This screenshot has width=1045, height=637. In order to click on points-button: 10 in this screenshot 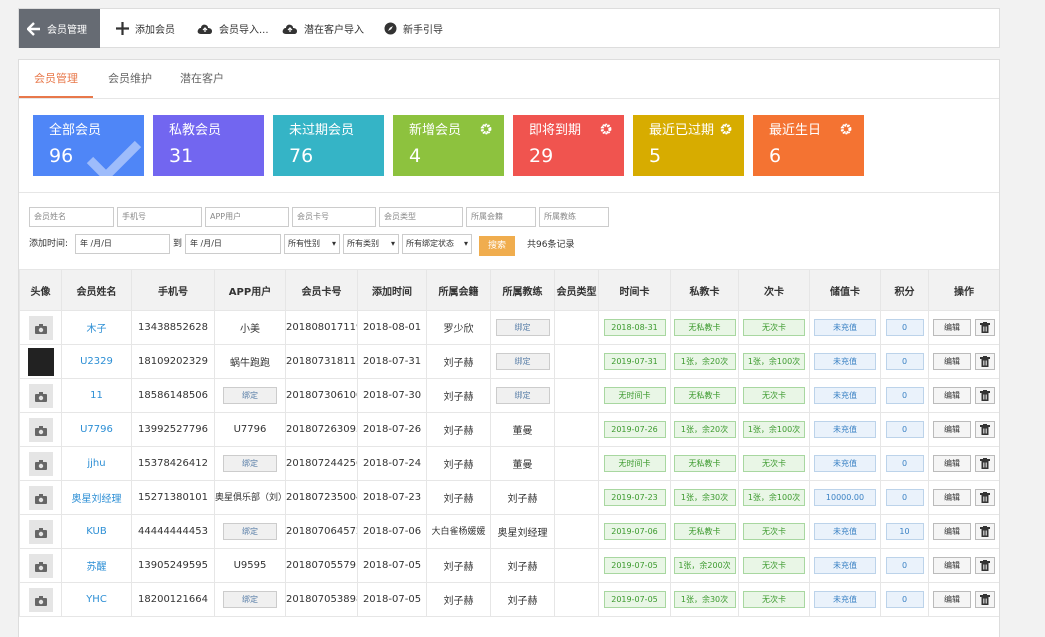, I will do `click(904, 531)`.